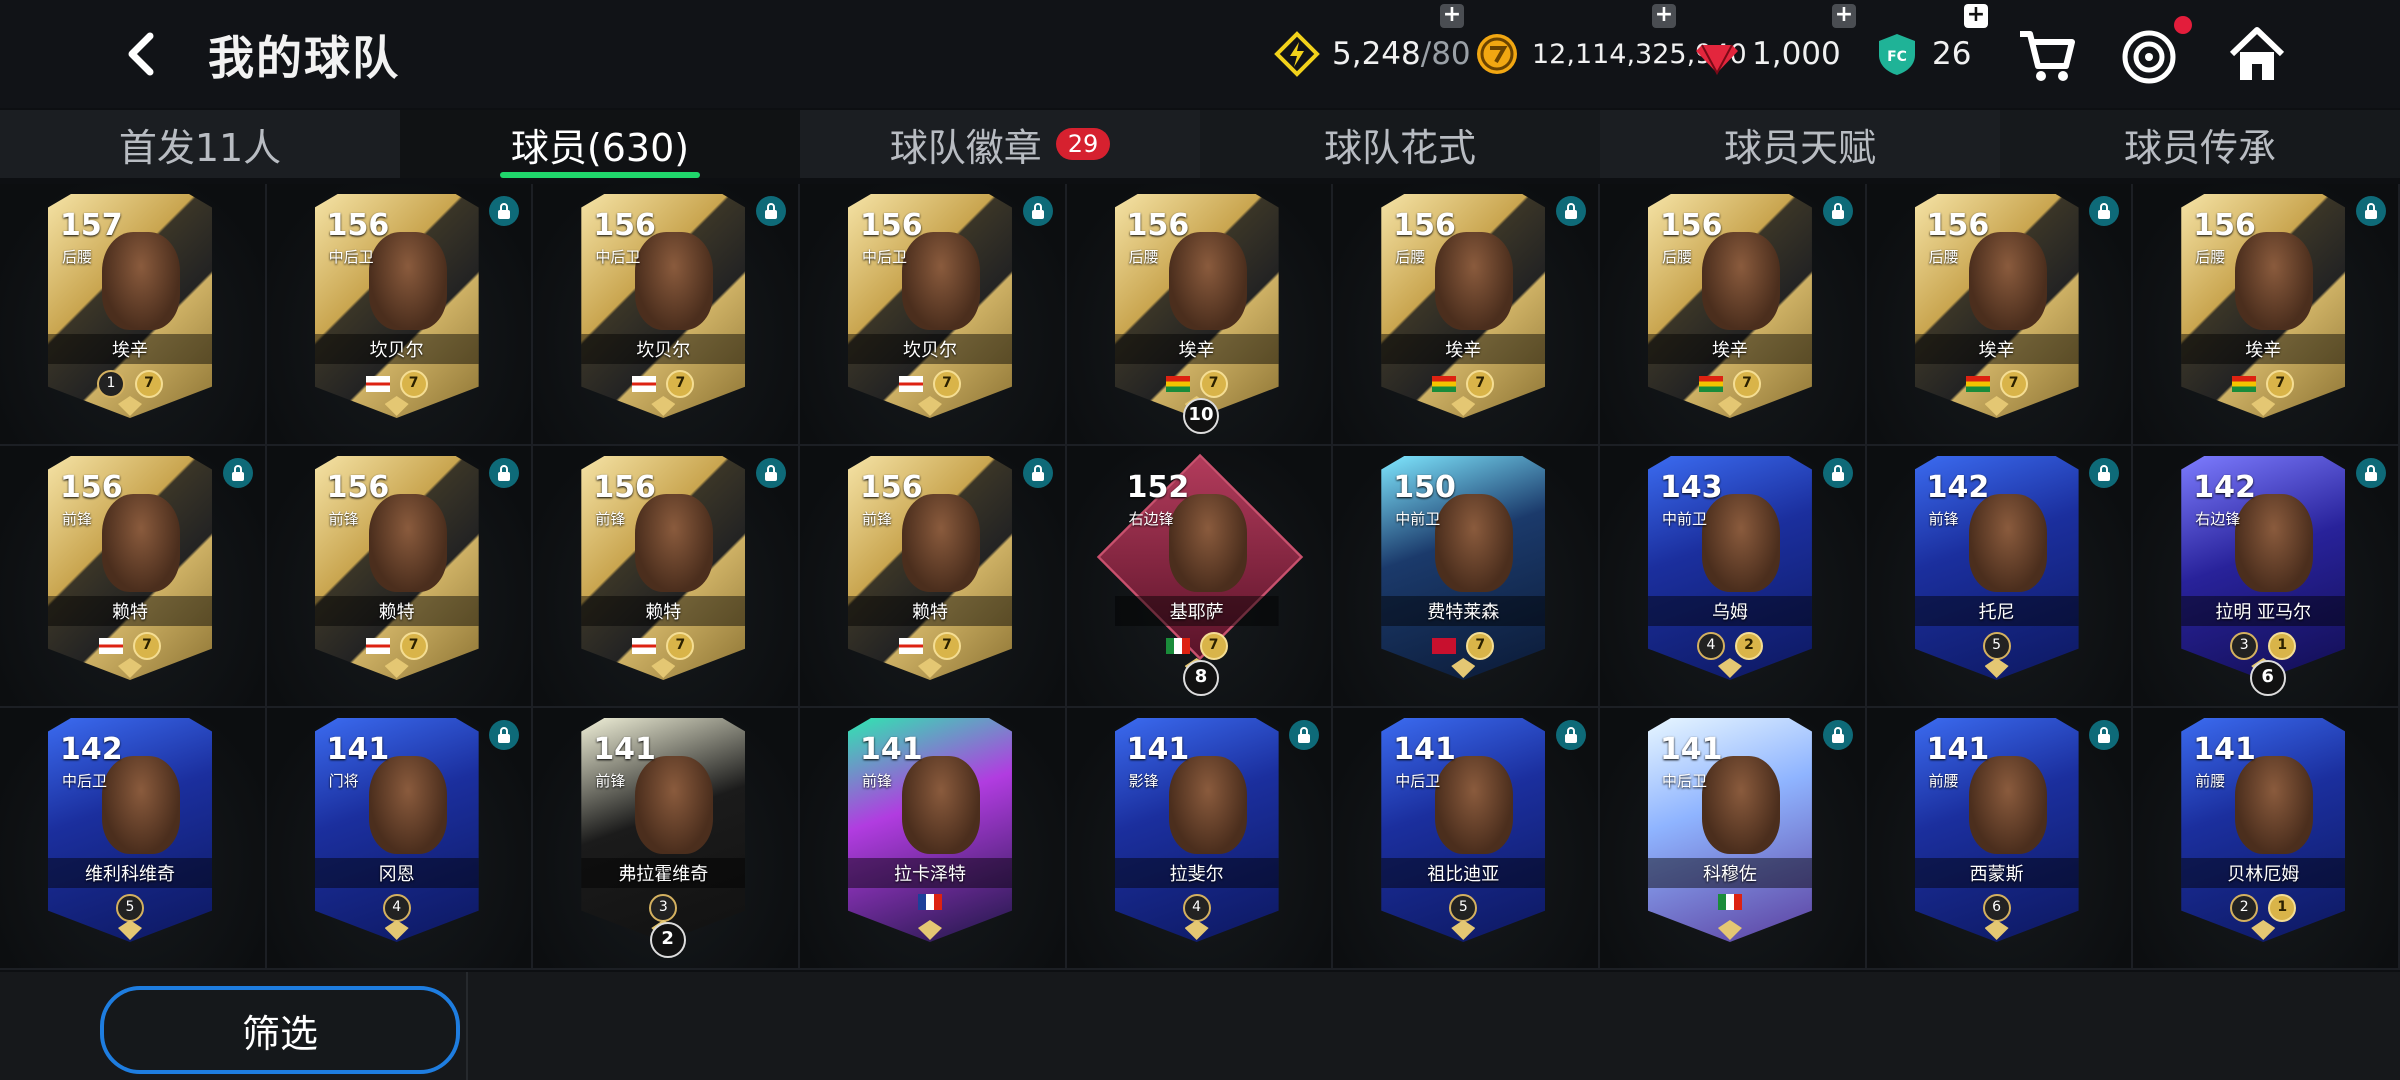 Image resolution: width=2400 pixels, height=1080 pixels. What do you see at coordinates (1733, 839) in the screenshot?
I see `player-card-slot: 141 中后卫 科穆佐` at bounding box center [1733, 839].